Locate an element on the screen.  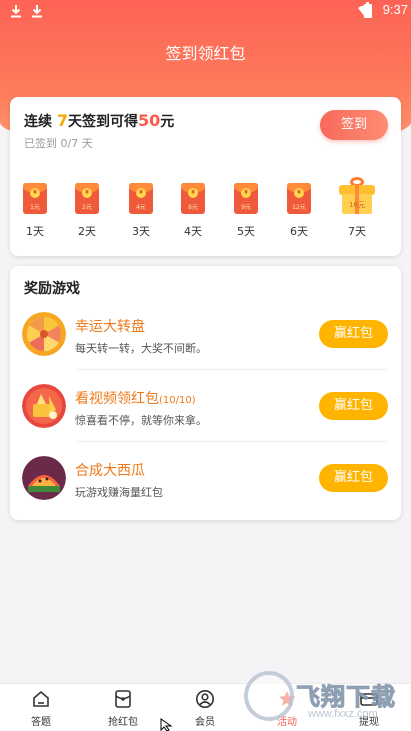
game-title: 合成大西瓜 is located at coordinates (110, 470).